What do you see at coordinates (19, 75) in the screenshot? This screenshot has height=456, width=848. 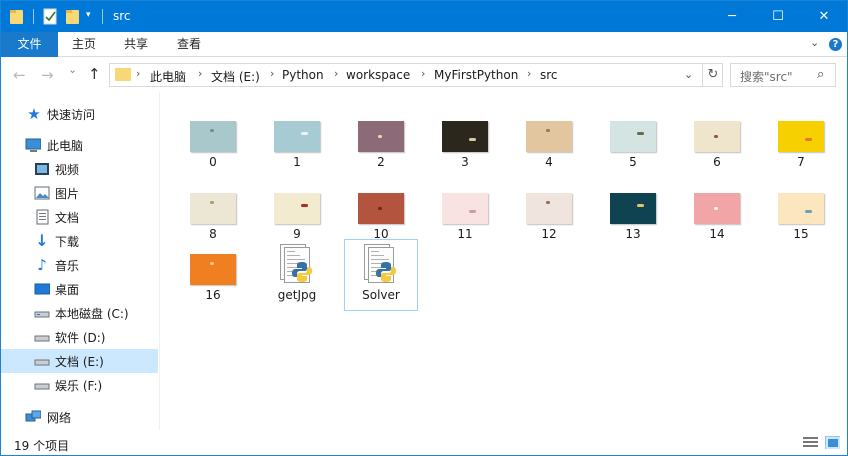 I see `back-button: ←` at bounding box center [19, 75].